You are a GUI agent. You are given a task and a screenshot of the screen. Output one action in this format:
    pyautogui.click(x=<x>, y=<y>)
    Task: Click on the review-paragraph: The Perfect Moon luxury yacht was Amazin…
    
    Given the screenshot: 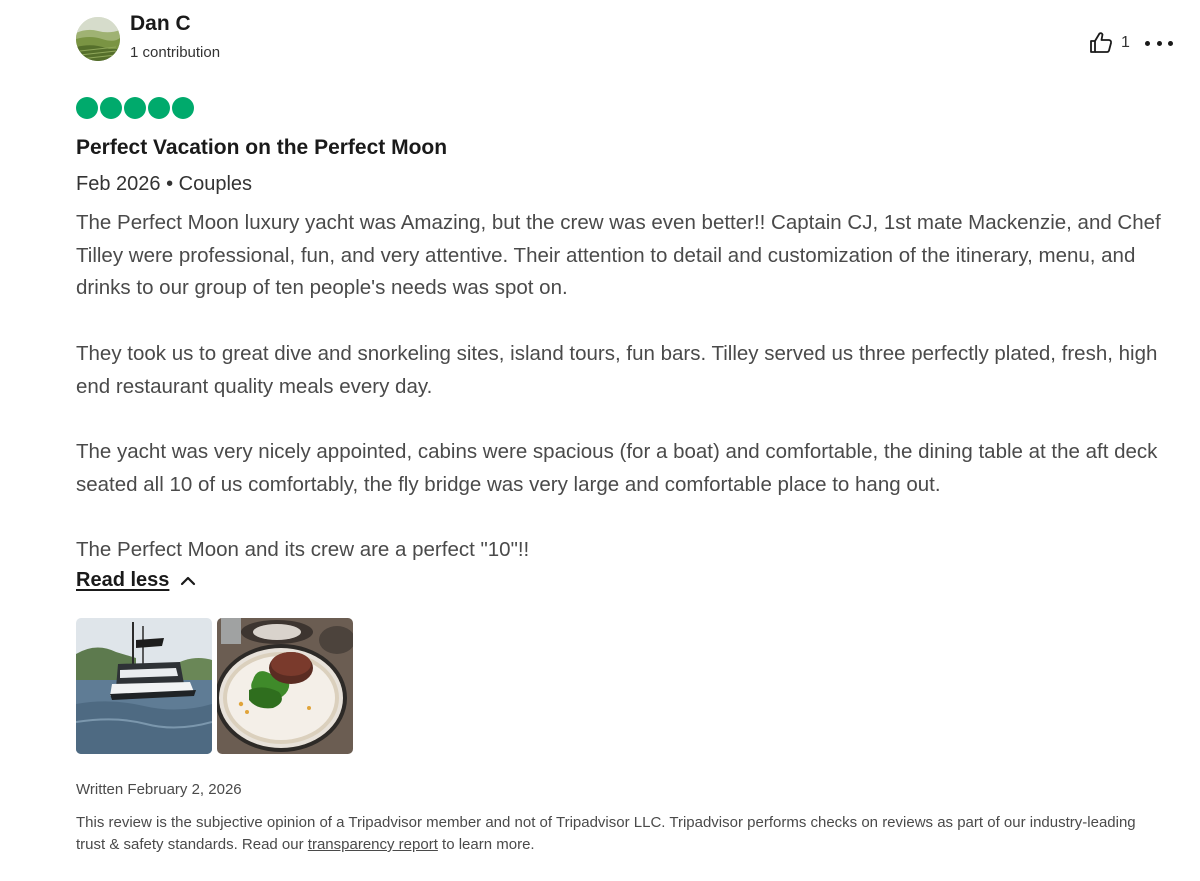 What is the action you would take?
    pyautogui.click(x=618, y=255)
    